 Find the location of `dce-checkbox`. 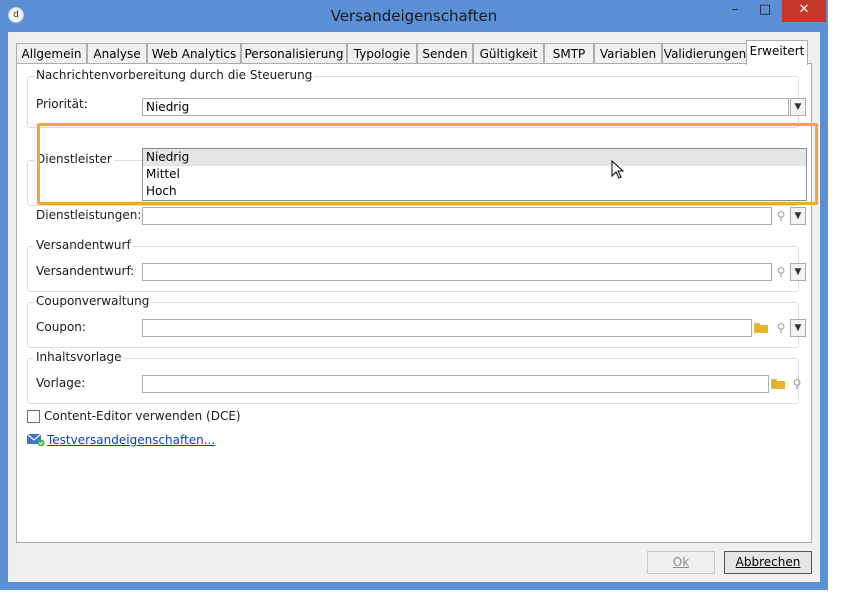

dce-checkbox is located at coordinates (33, 416).